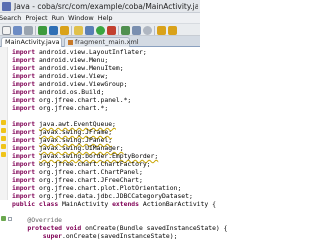 Image resolution: width=320 pixels, height=240 pixels. What do you see at coordinates (179, 204) in the screenshot?
I see `code-token: ActionBarActivity {` at bounding box center [179, 204].